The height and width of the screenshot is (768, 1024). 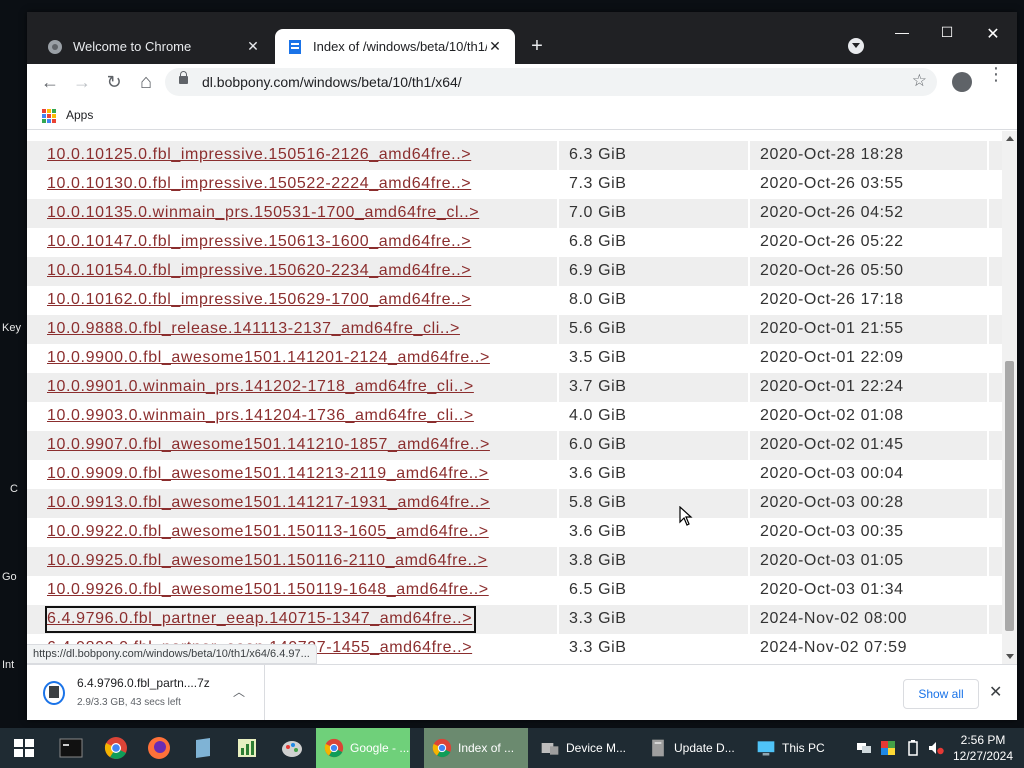 What do you see at coordinates (832, 212) in the screenshot?
I see `file-date: 2020-Oct-26 04:52` at bounding box center [832, 212].